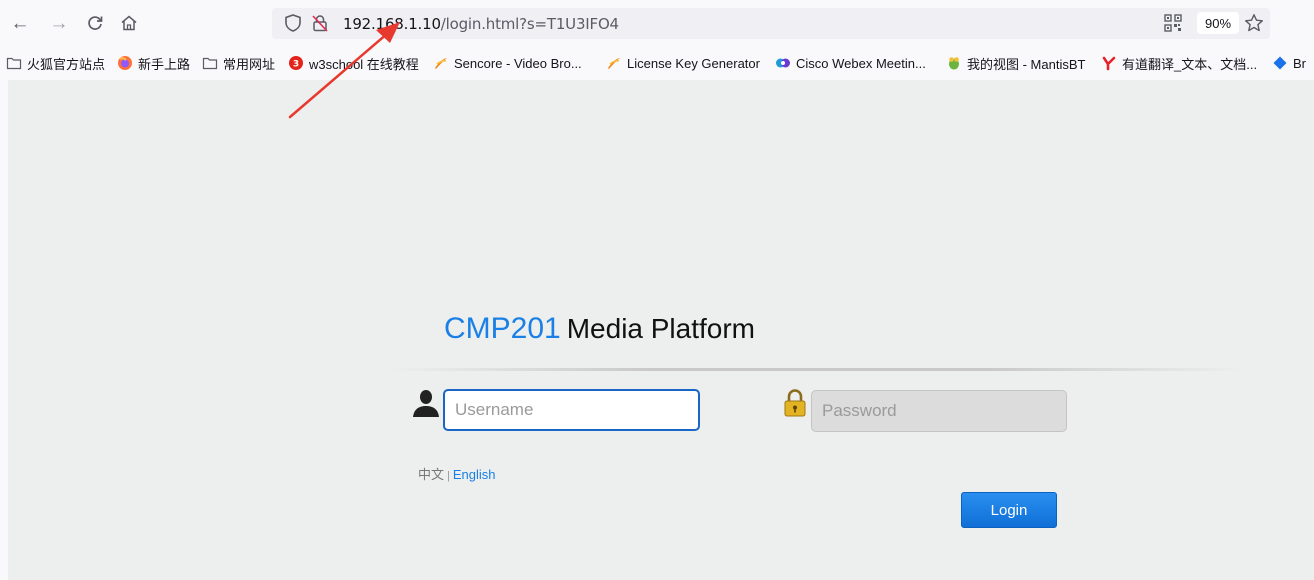 This screenshot has width=1314, height=580. What do you see at coordinates (364, 64) in the screenshot?
I see `bookmark-label: w3school 在线教程` at bounding box center [364, 64].